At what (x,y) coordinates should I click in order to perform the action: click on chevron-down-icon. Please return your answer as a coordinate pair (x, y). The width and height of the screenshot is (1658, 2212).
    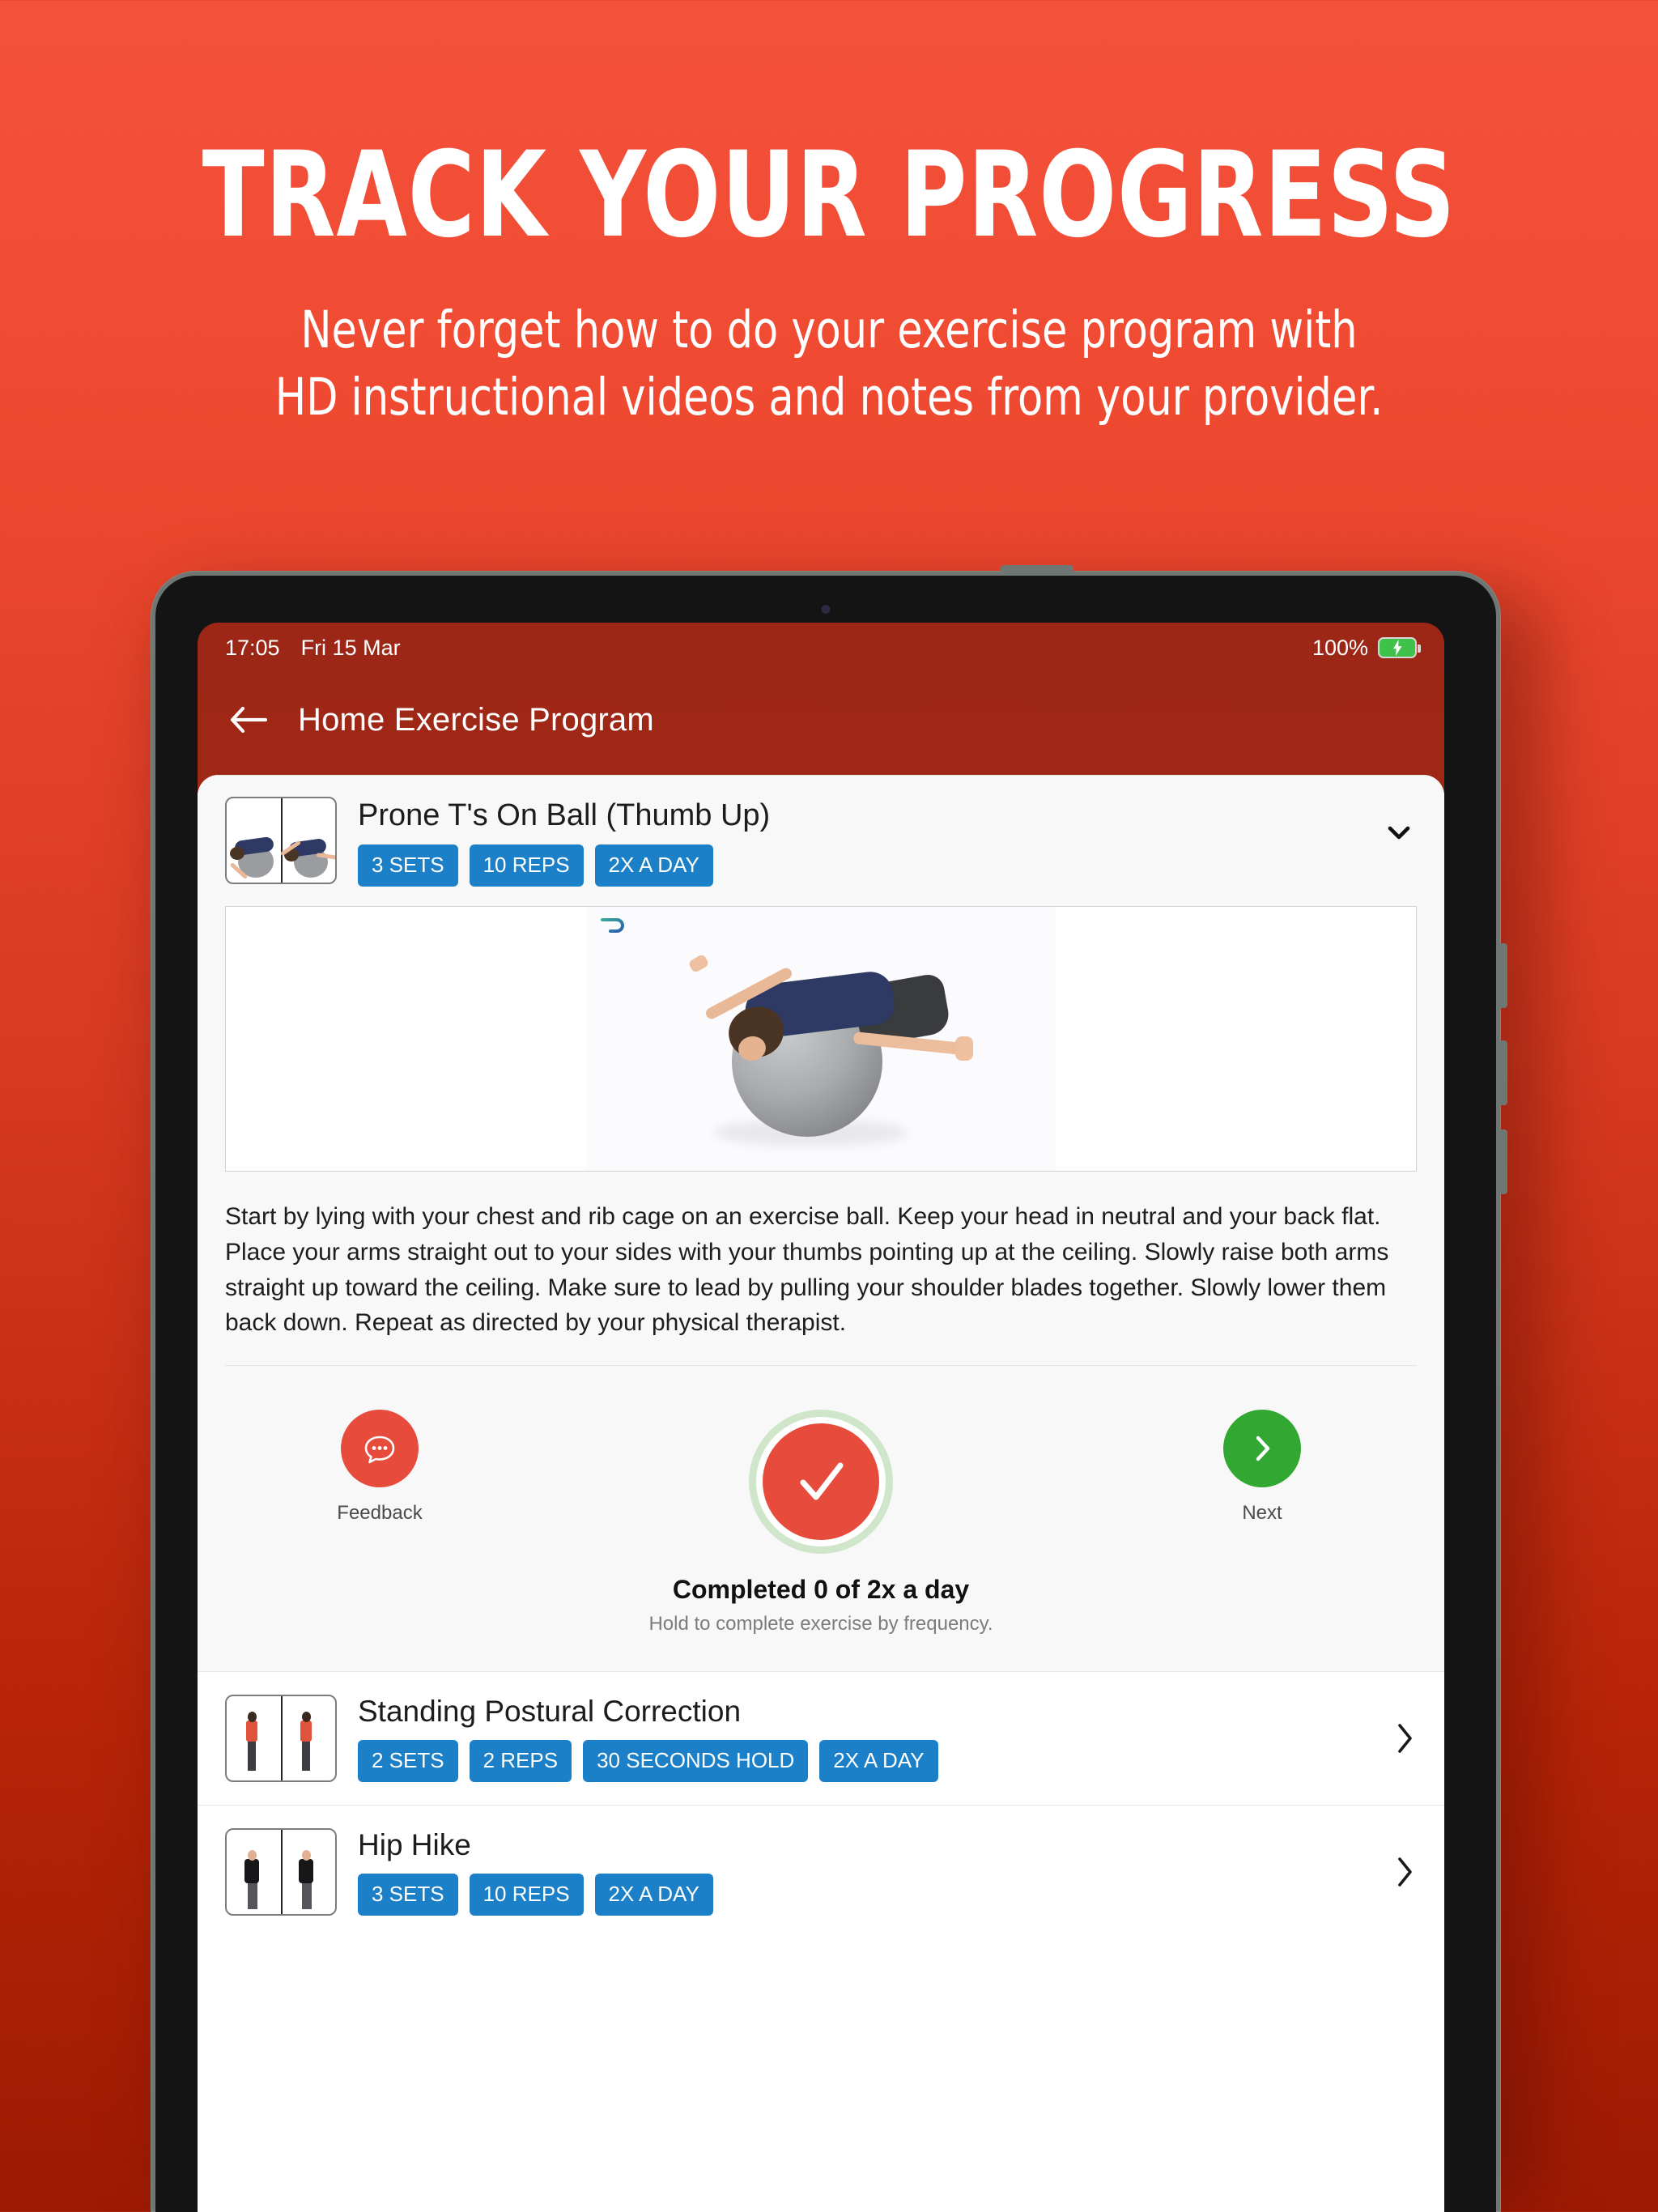
    Looking at the image, I should click on (1399, 833).